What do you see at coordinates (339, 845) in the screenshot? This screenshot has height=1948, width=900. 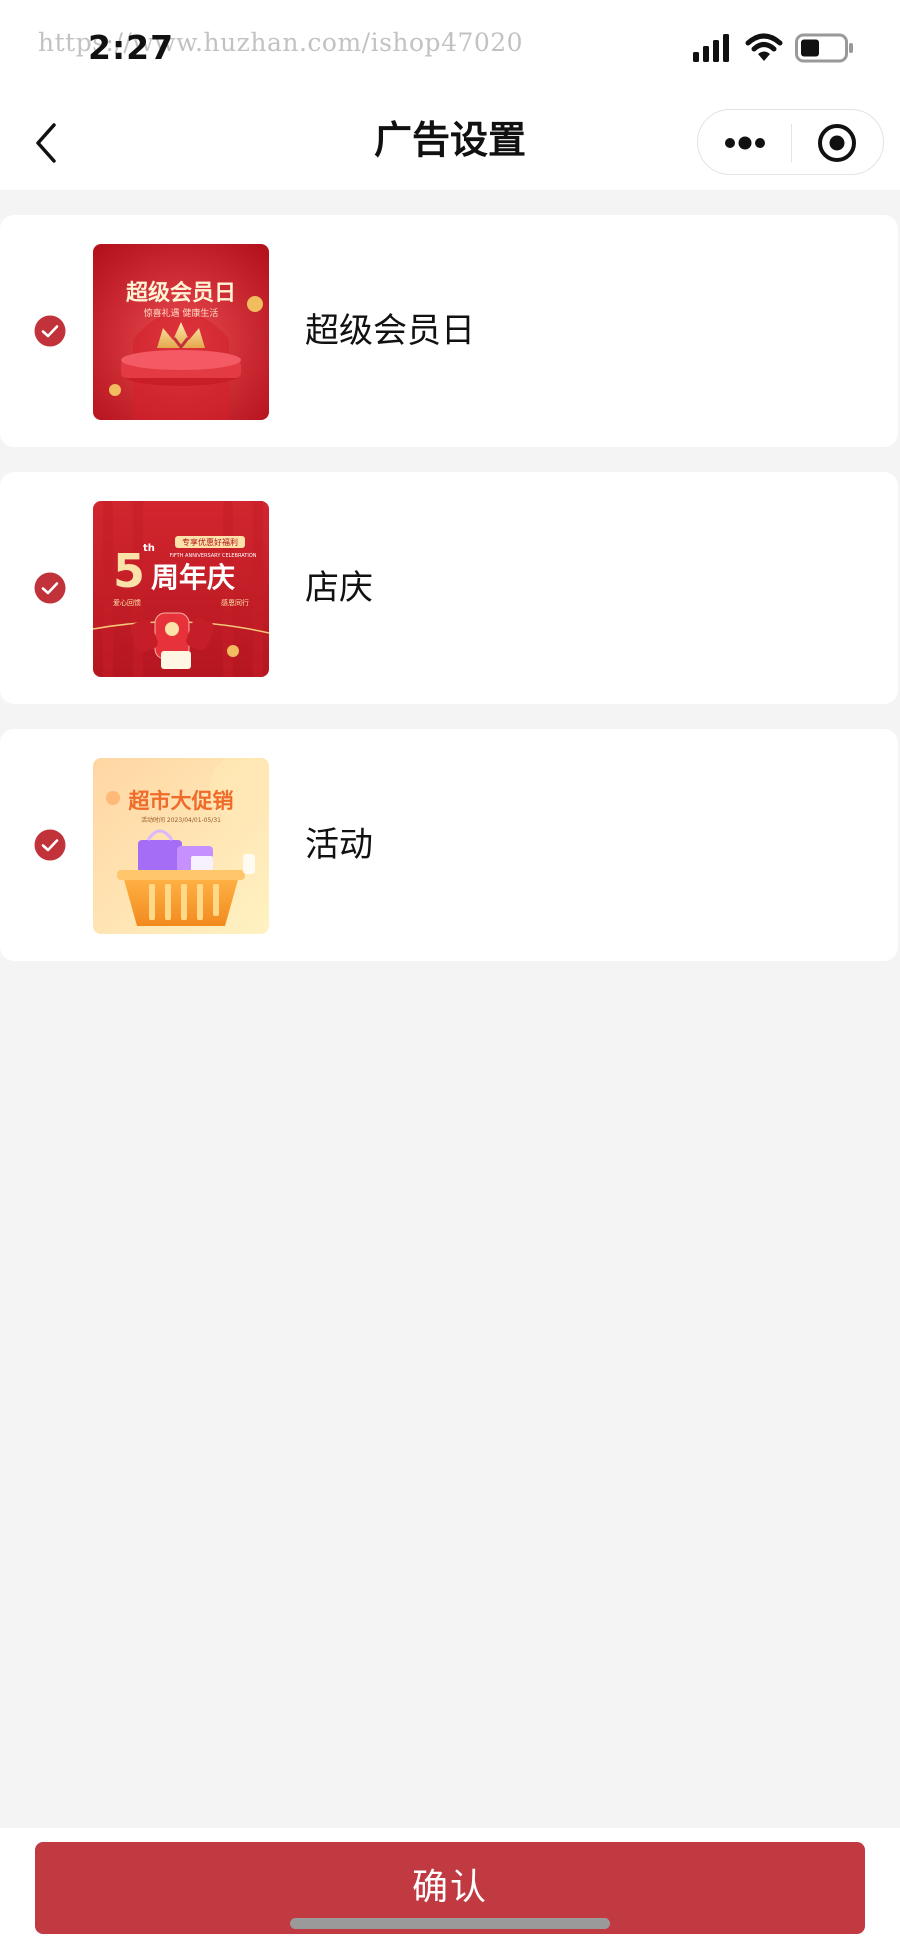 I see `item-label: 活动` at bounding box center [339, 845].